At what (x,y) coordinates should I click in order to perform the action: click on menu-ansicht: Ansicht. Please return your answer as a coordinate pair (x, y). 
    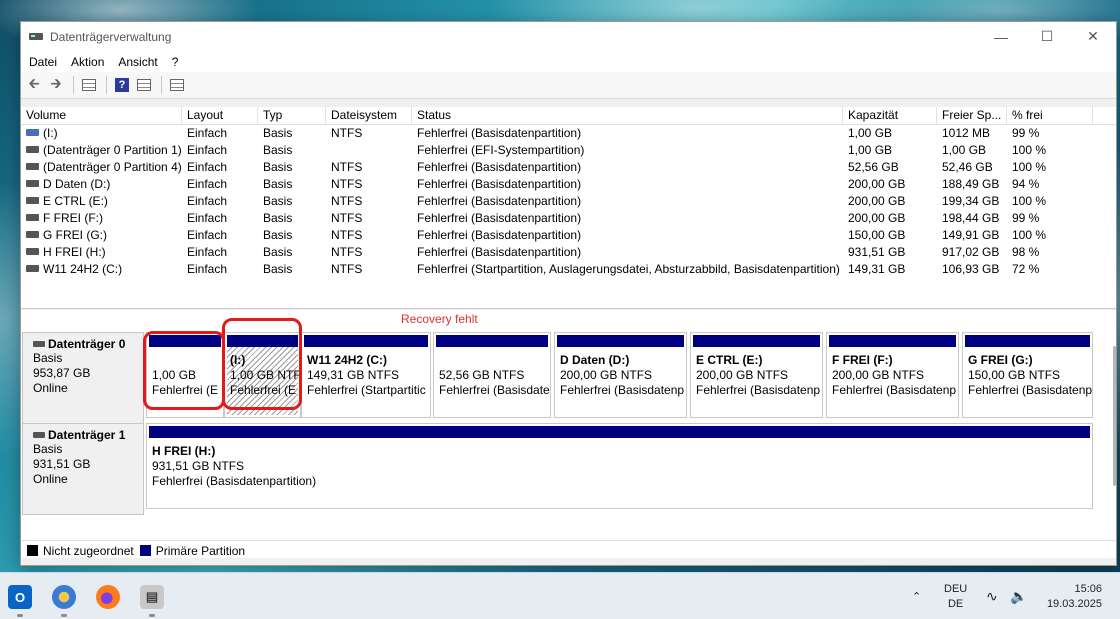
    Looking at the image, I should click on (141, 62).